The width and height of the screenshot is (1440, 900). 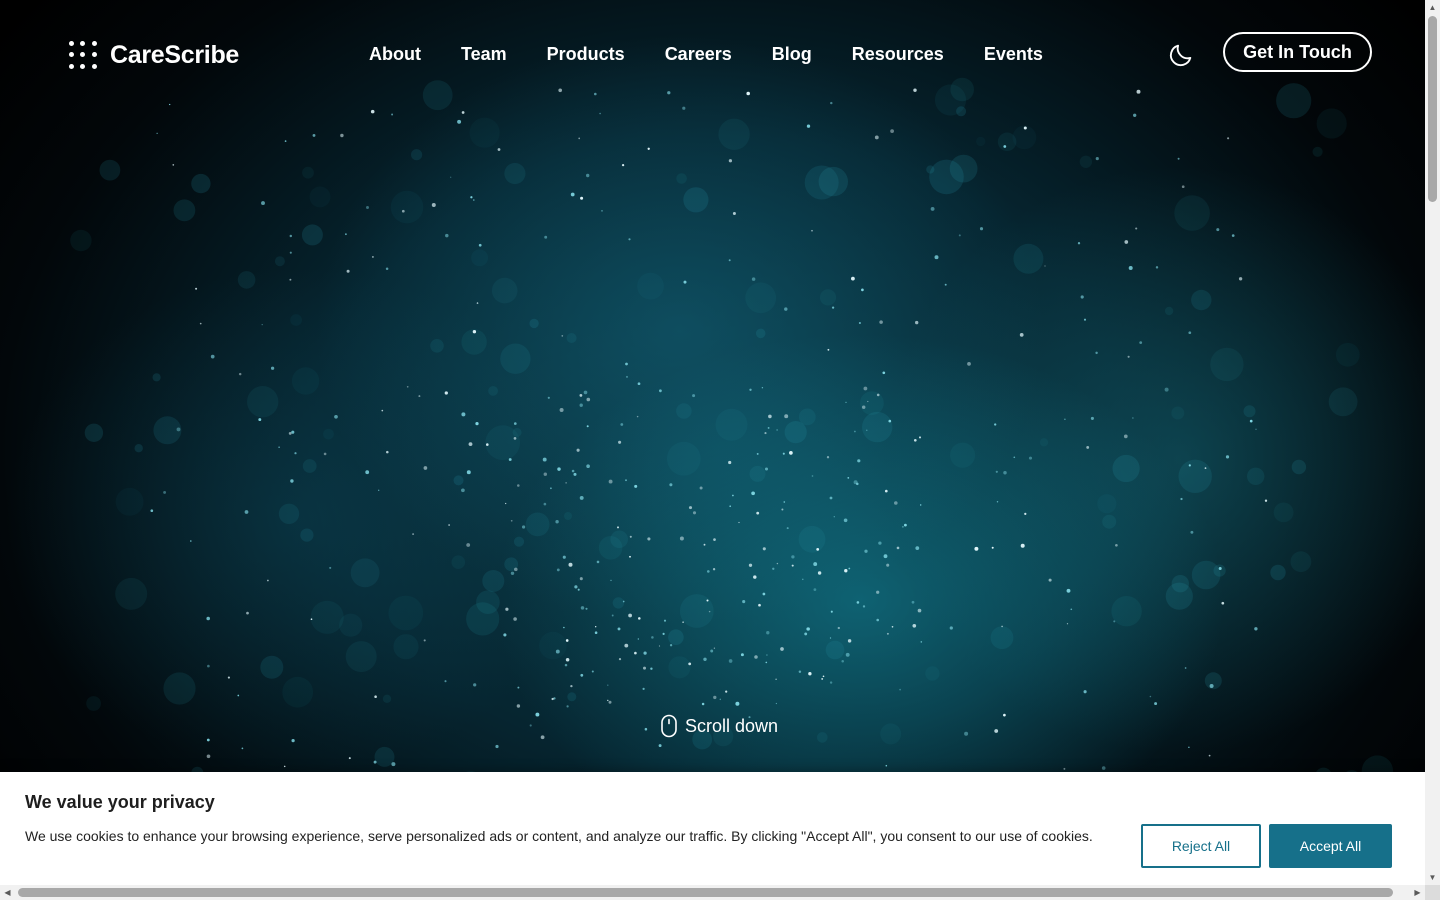 What do you see at coordinates (1201, 846) in the screenshot?
I see `reject-all-button: Reject All` at bounding box center [1201, 846].